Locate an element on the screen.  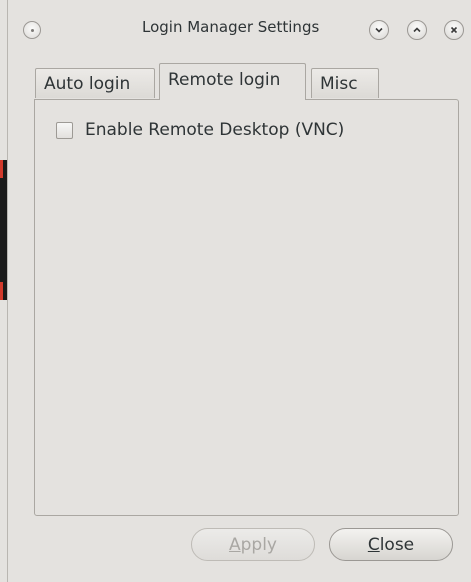
title-bar: Login Manager Settings is located at coordinates (239, 28).